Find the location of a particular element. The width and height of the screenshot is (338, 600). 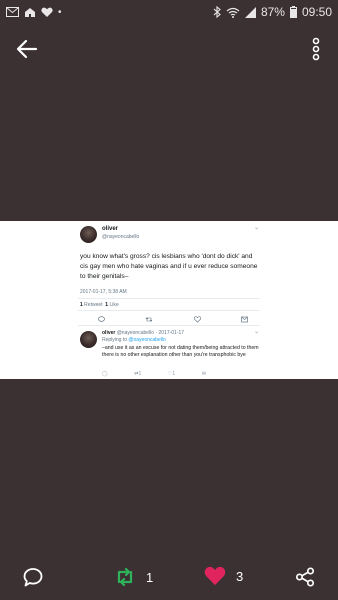

back-button is located at coordinates (27, 49).